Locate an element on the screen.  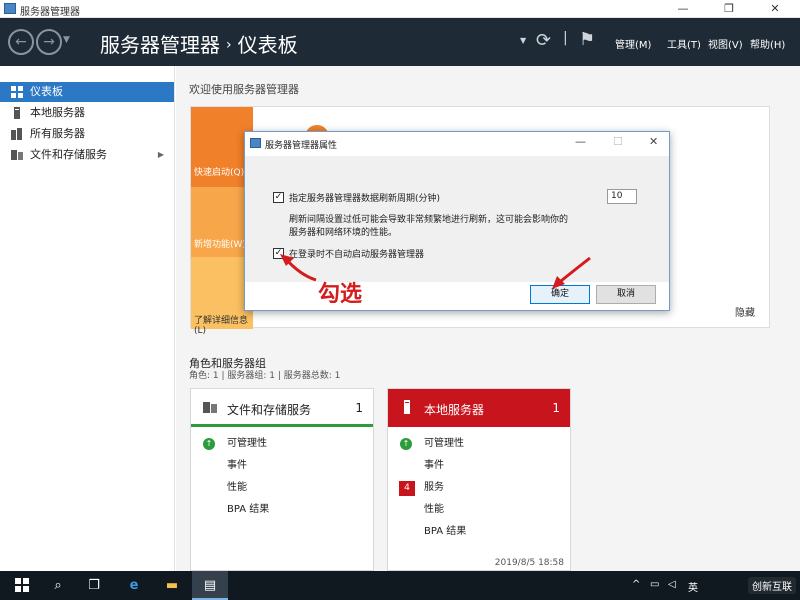
dialog-minimize-button: — is located at coordinates (580, 141).